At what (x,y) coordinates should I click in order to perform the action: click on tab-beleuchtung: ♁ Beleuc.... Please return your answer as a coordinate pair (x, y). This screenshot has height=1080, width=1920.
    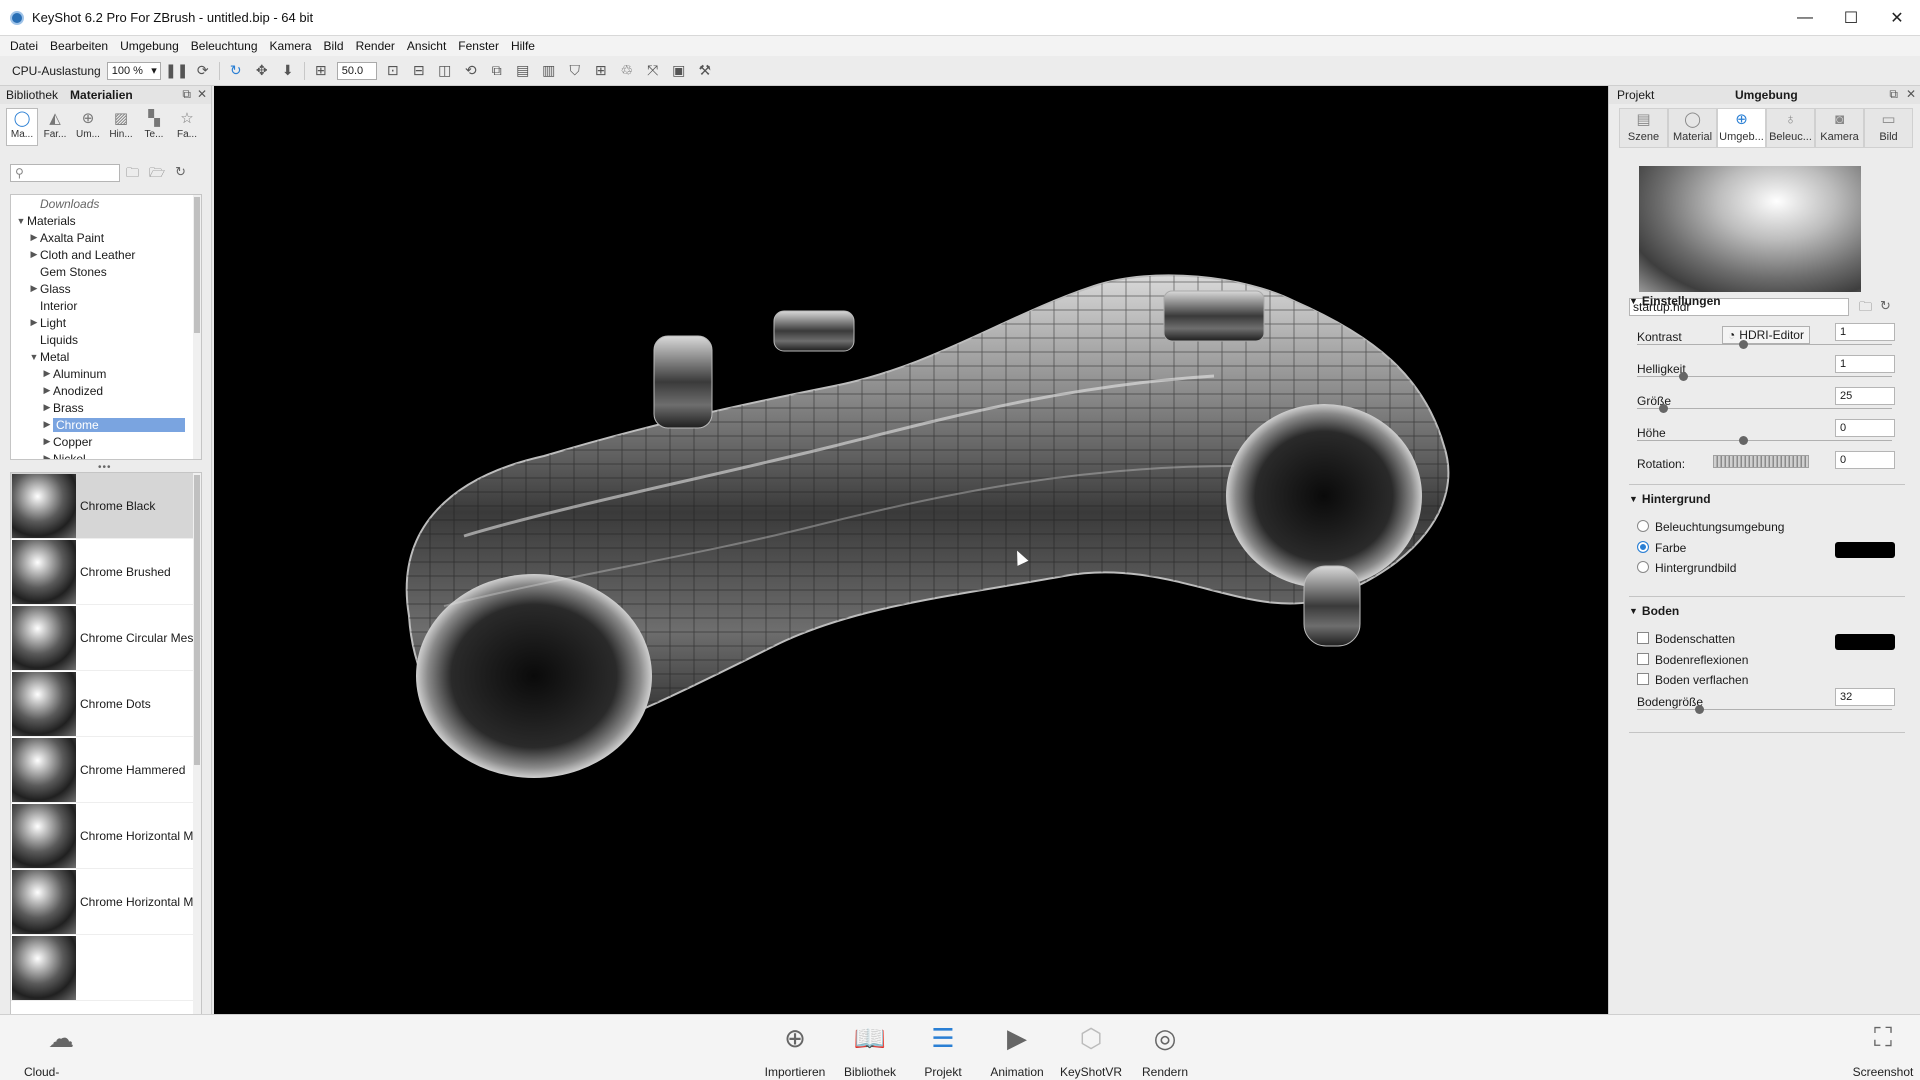
    Looking at the image, I should click on (1790, 128).